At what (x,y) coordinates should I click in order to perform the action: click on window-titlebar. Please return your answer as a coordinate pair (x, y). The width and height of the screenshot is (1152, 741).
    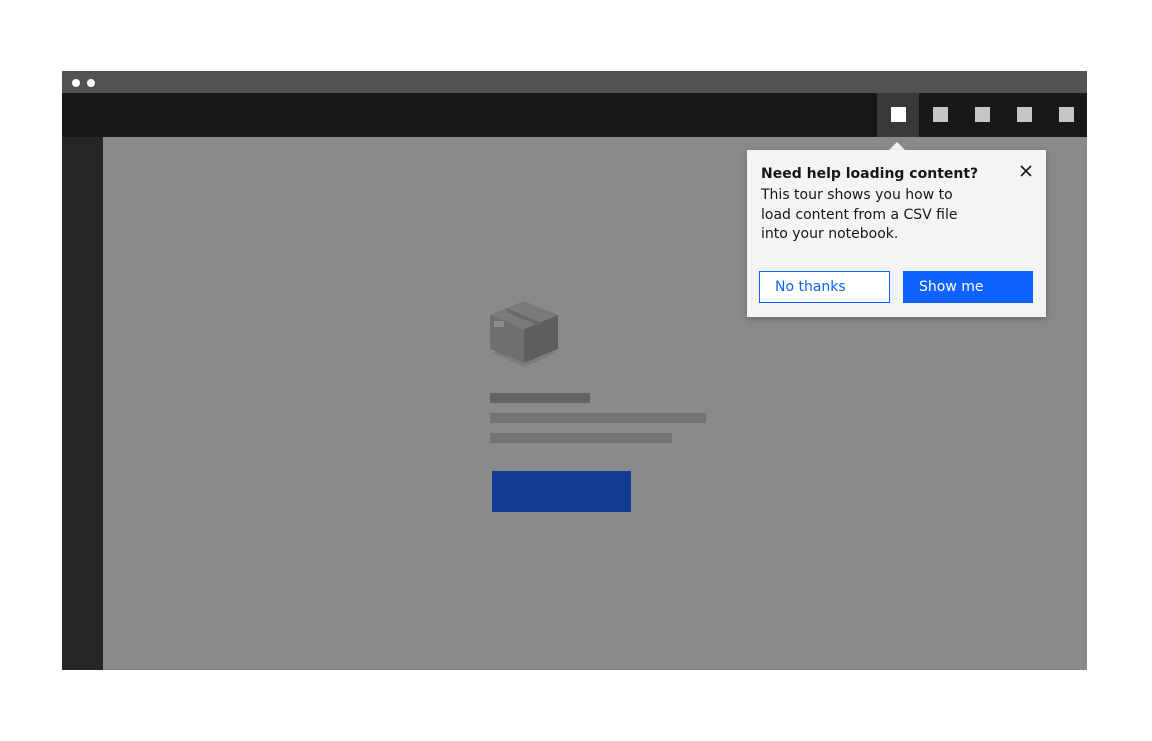
    Looking at the image, I should click on (574, 82).